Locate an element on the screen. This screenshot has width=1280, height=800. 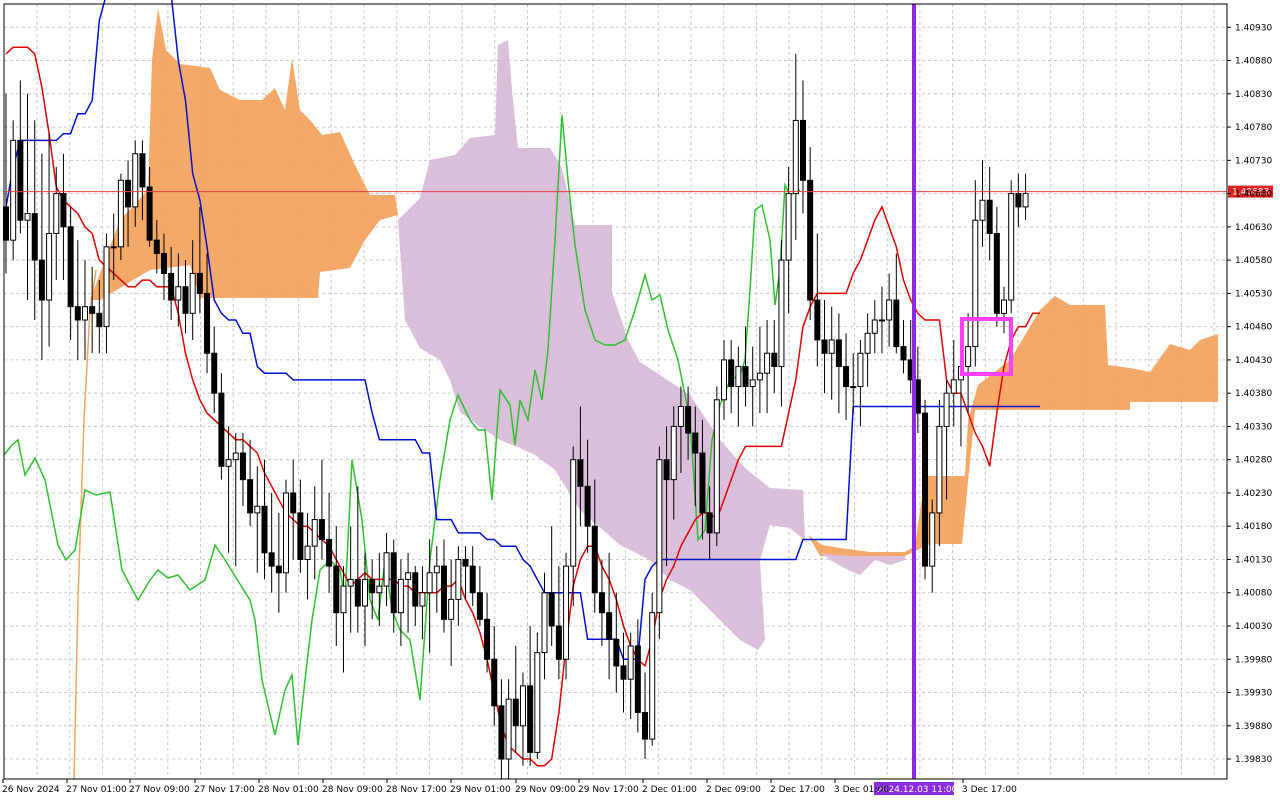
y-tick-label: 1.40630 is located at coordinates (1253, 228).